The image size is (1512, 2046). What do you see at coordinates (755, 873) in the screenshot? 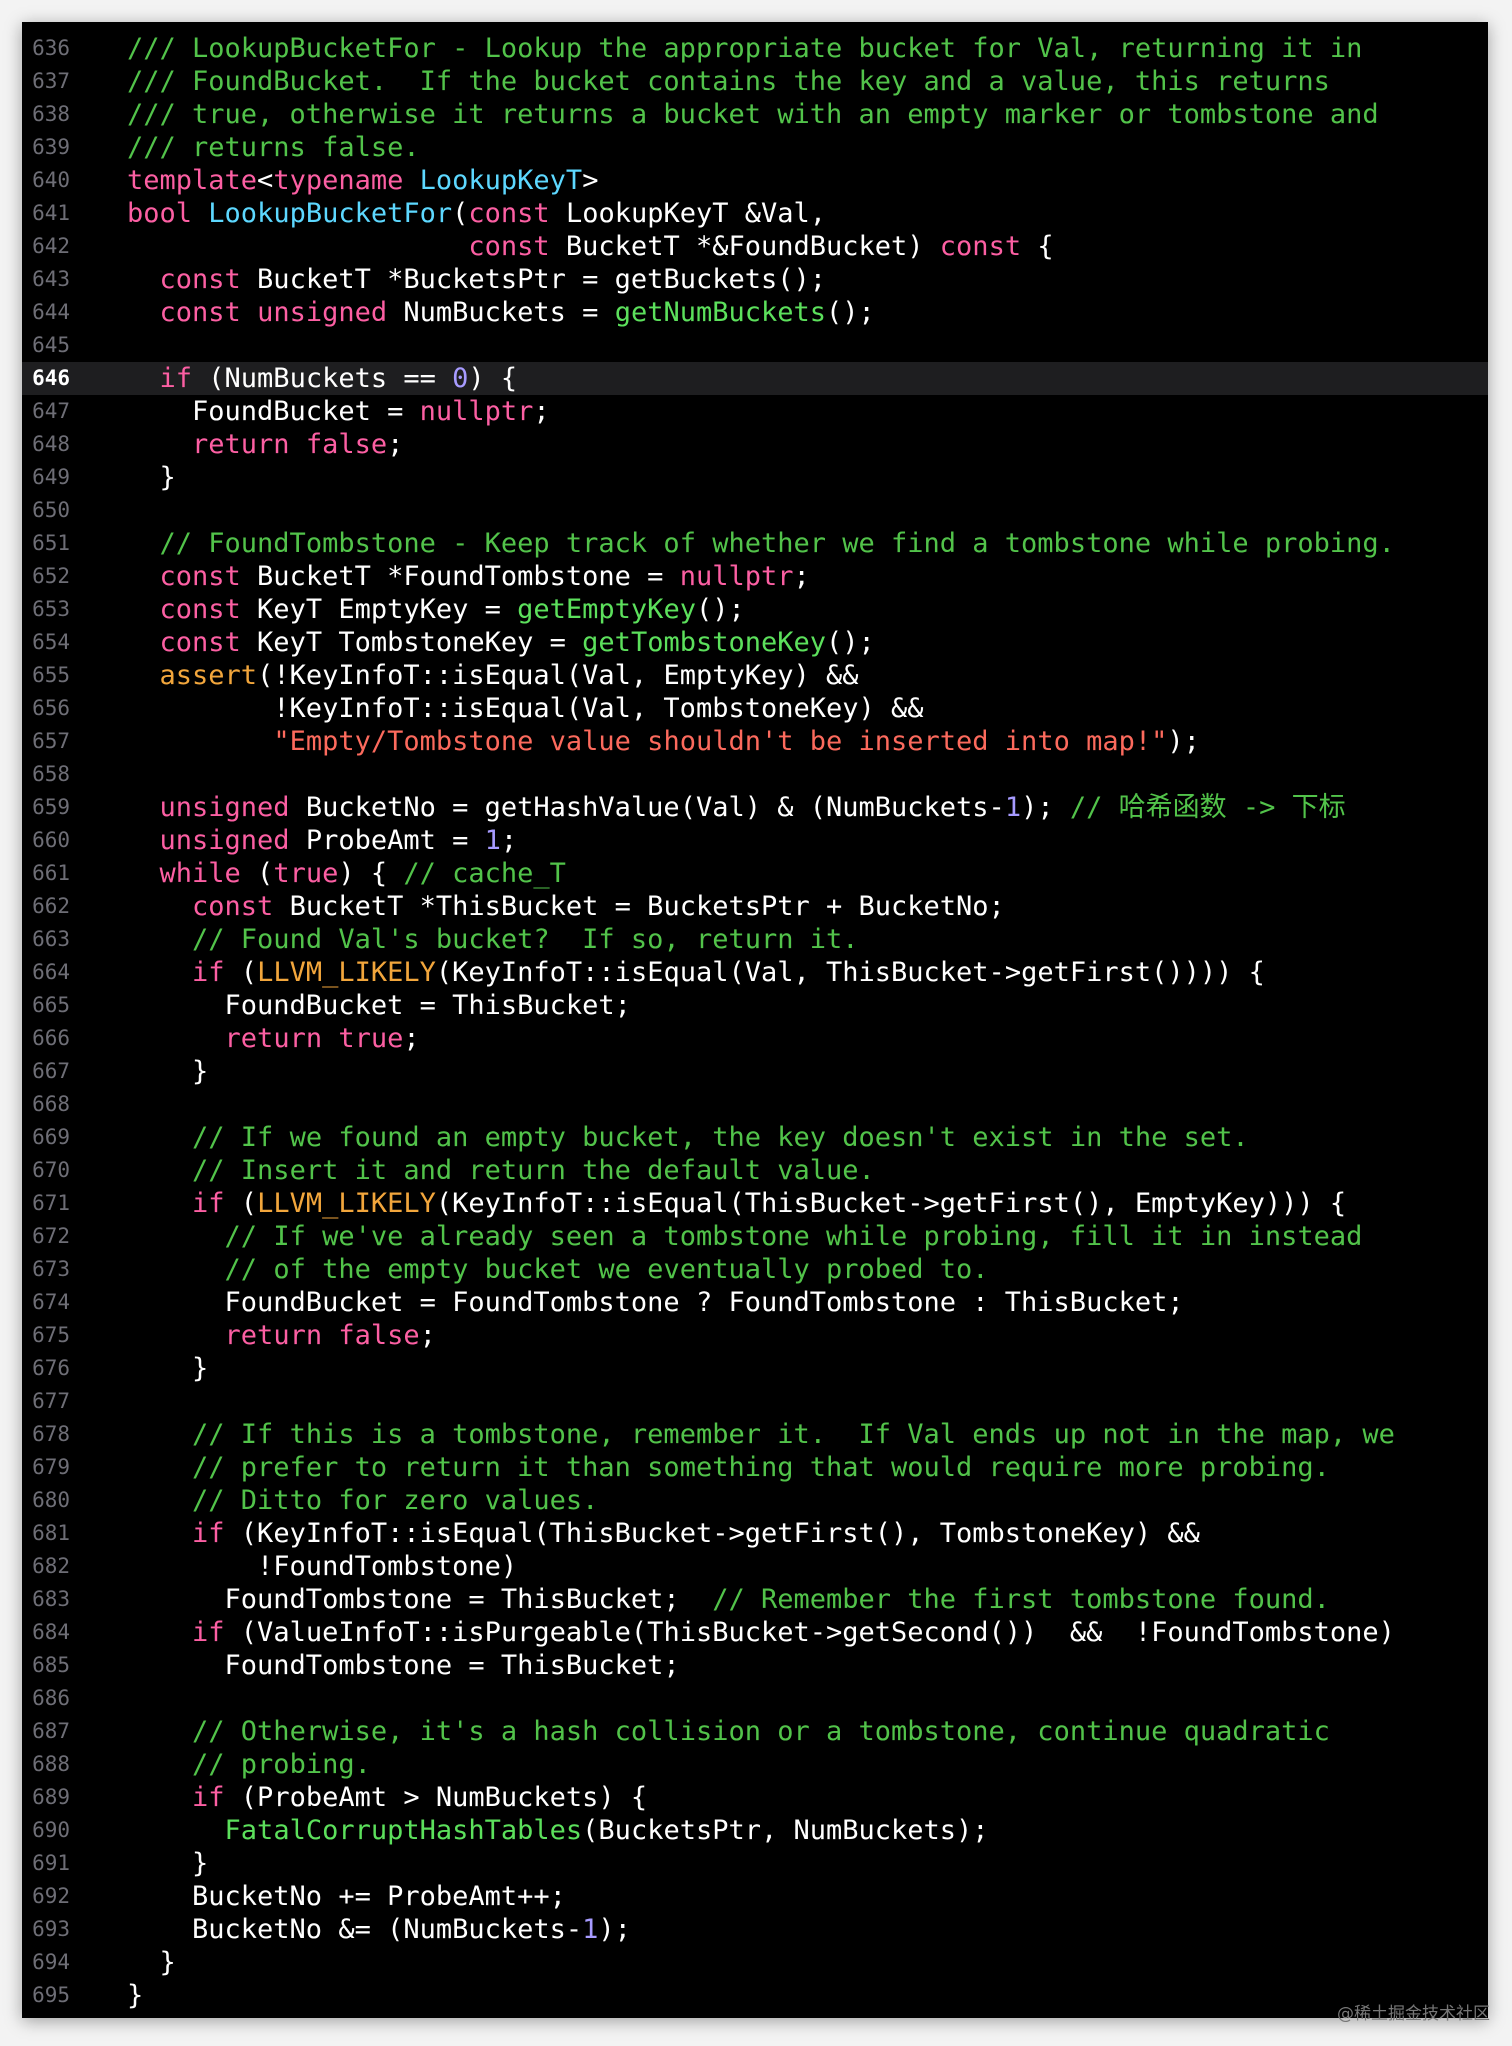
I see `code-line: 661 while (true) { // cache_T` at bounding box center [755, 873].